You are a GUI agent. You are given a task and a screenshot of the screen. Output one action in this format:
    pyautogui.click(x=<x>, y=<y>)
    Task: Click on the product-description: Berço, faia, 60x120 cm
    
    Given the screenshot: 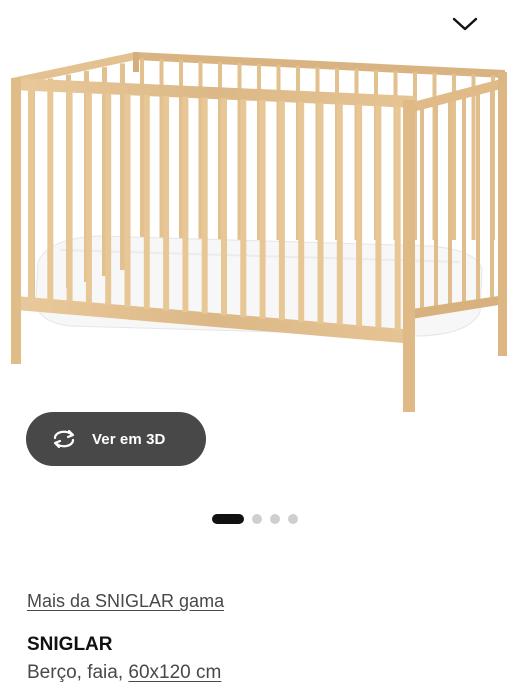 What is the action you would take?
    pyautogui.click(x=124, y=673)
    